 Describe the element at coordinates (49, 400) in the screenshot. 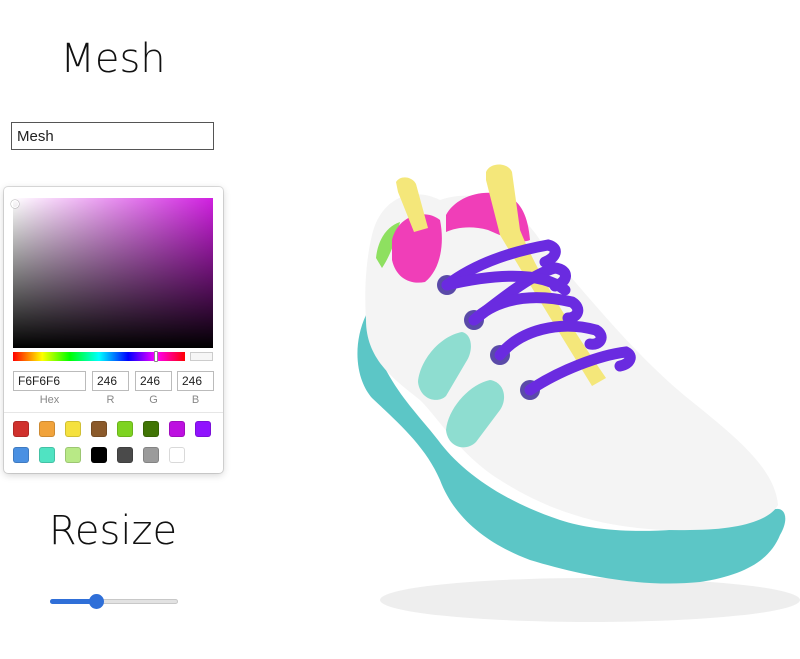

I see `hex-label: Hex` at that location.